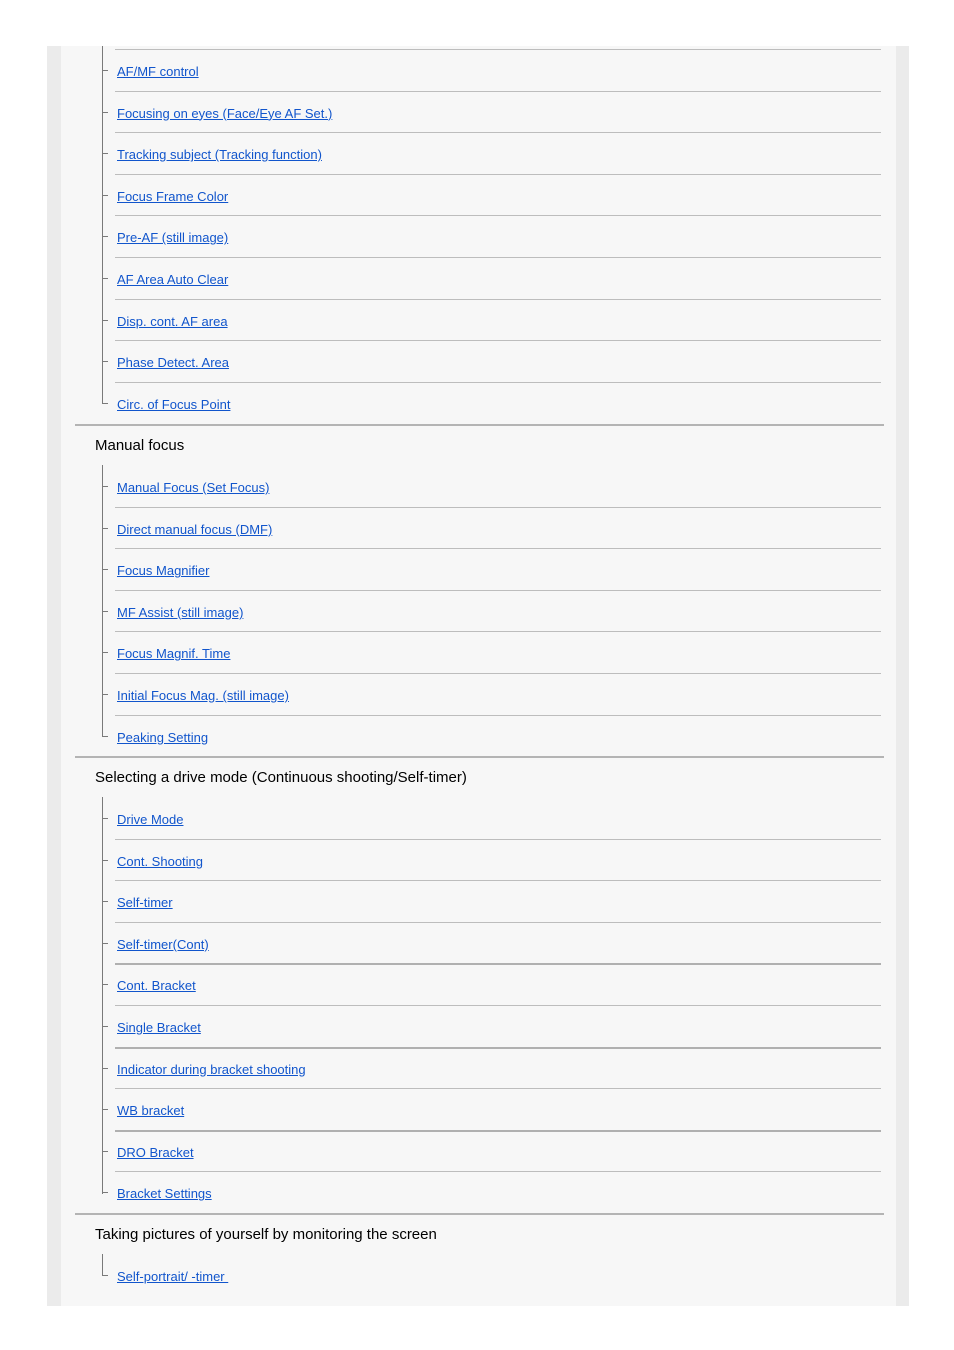  What do you see at coordinates (493, 1025) in the screenshot?
I see `list-item: Single Bracket` at bounding box center [493, 1025].